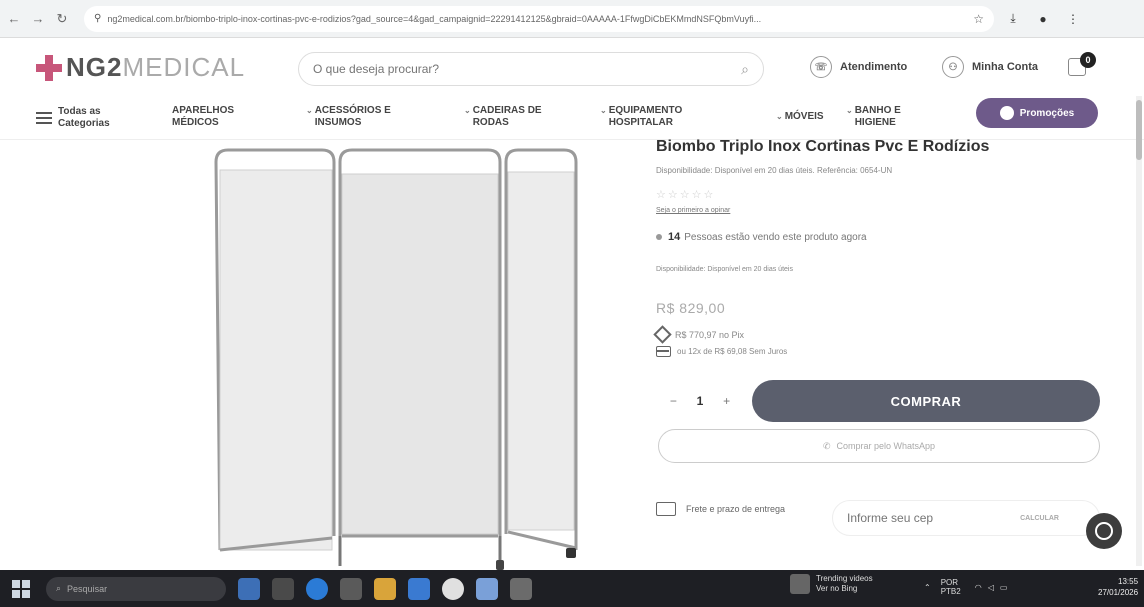  Describe the element at coordinates (44, 118) in the screenshot. I see `hamburger-icon` at that location.